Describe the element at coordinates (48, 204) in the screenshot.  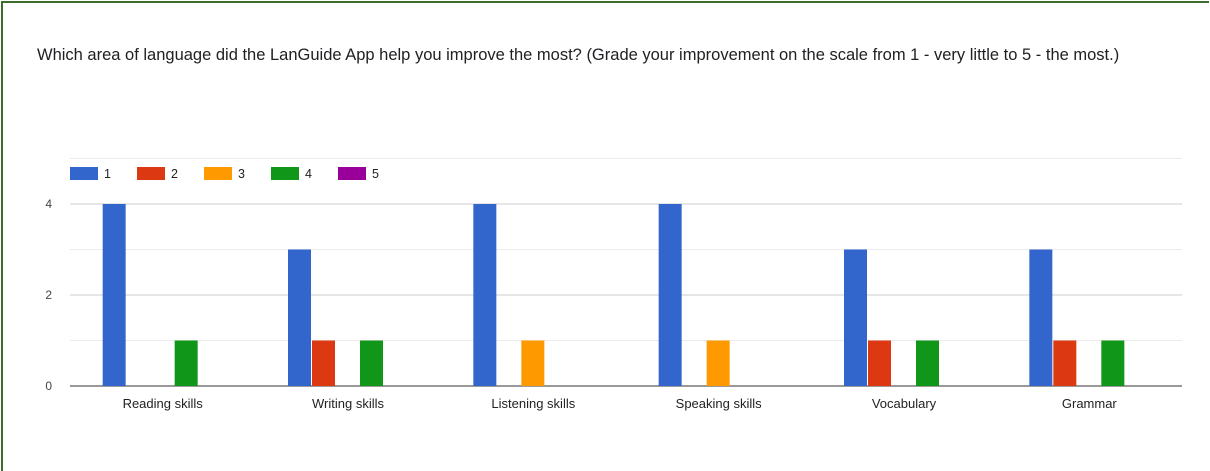
I see `y-tick-label: 4` at that location.